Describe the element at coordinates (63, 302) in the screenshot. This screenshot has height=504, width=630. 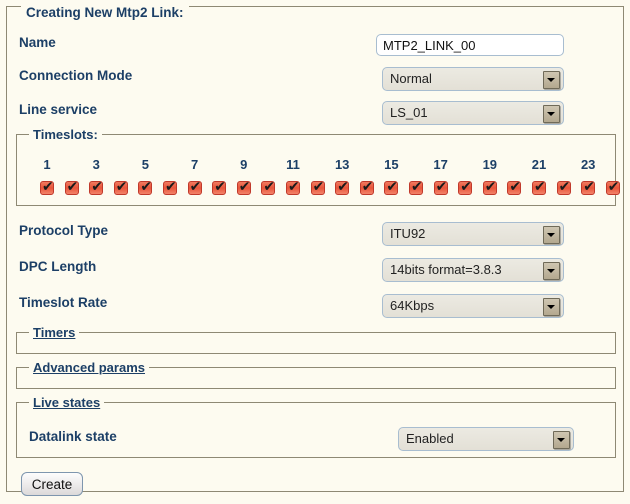
I see `label-timeslot-rate: Timeslot Rate` at that location.